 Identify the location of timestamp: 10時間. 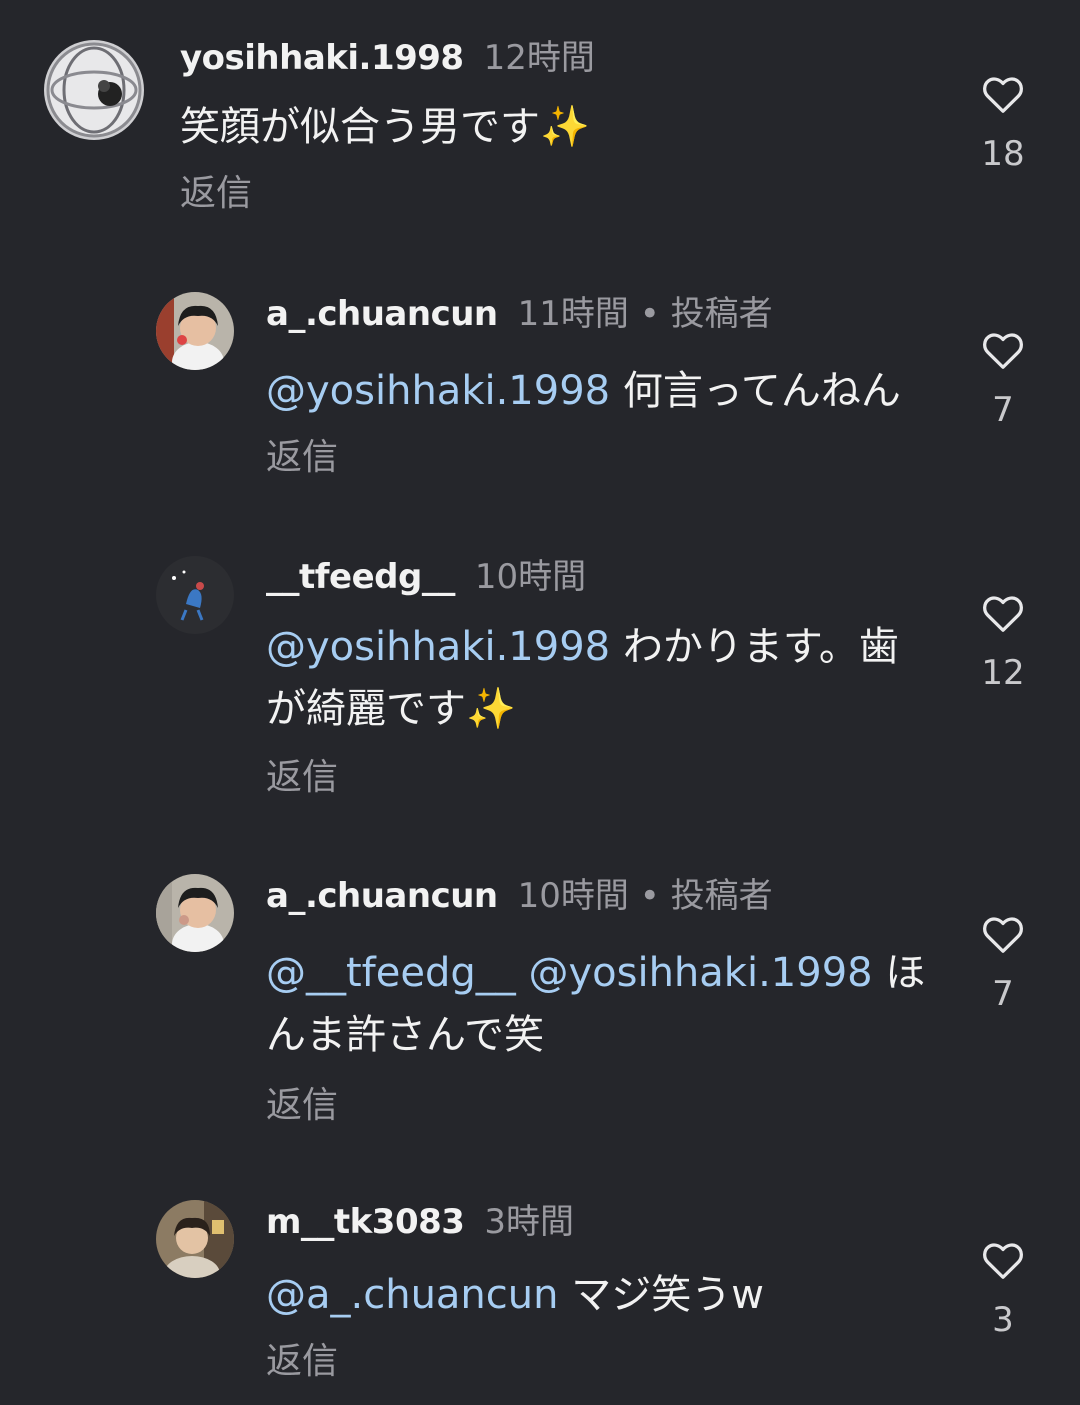
(530, 577).